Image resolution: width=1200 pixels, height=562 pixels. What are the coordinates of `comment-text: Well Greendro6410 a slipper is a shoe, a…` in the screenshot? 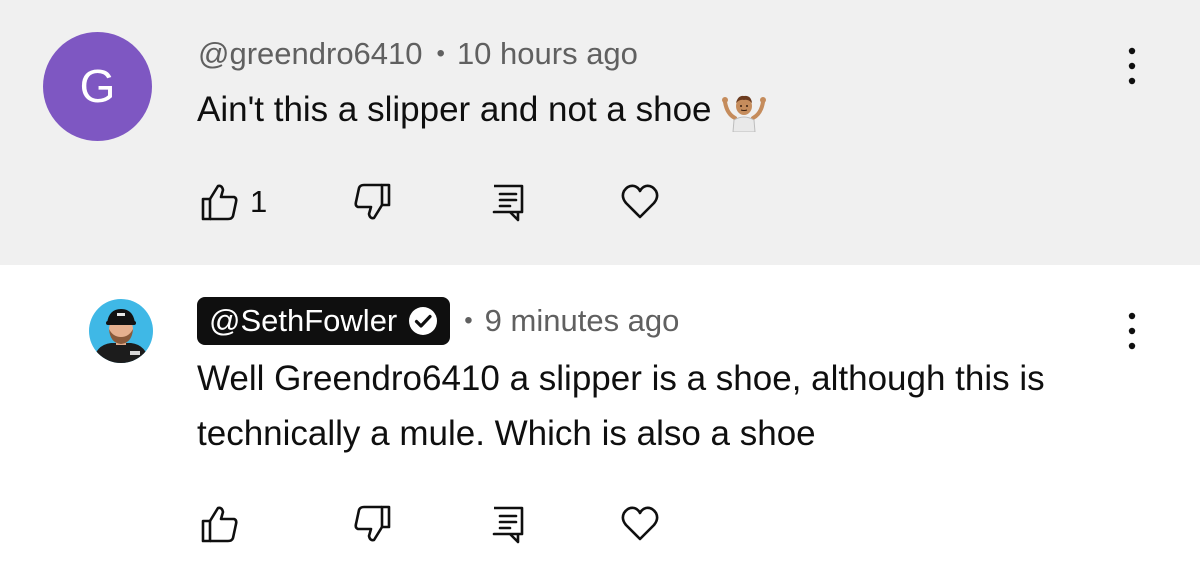 It's located at (621, 406).